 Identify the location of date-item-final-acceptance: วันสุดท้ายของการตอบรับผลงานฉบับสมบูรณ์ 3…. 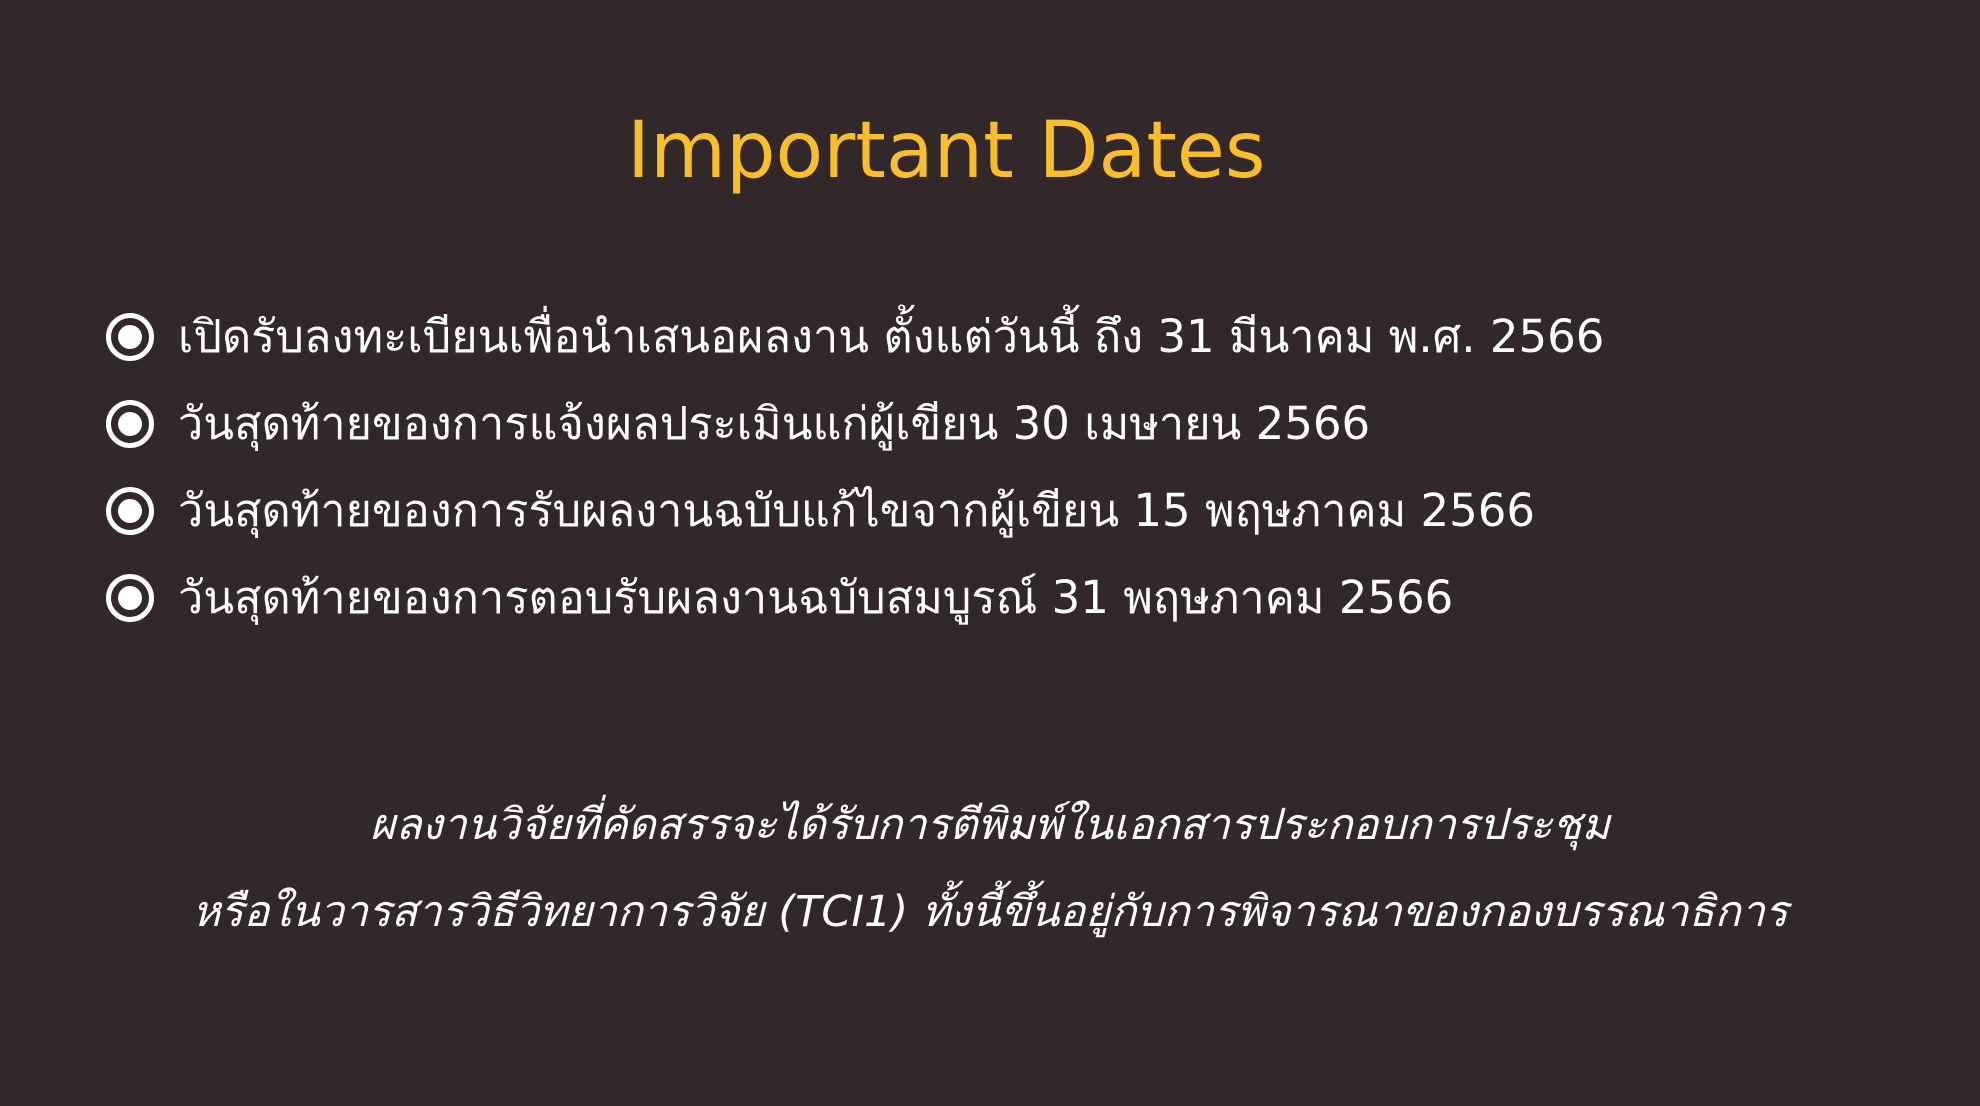
(1006, 597).